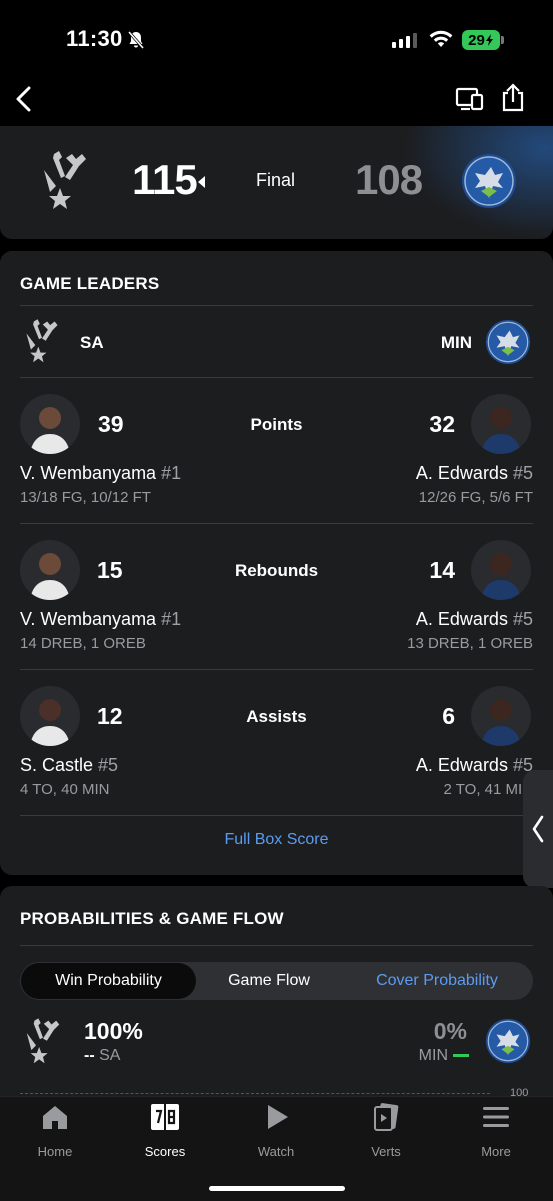 This screenshot has height=1201, width=553. I want to click on home-series-key: -- SA, so click(102, 1056).